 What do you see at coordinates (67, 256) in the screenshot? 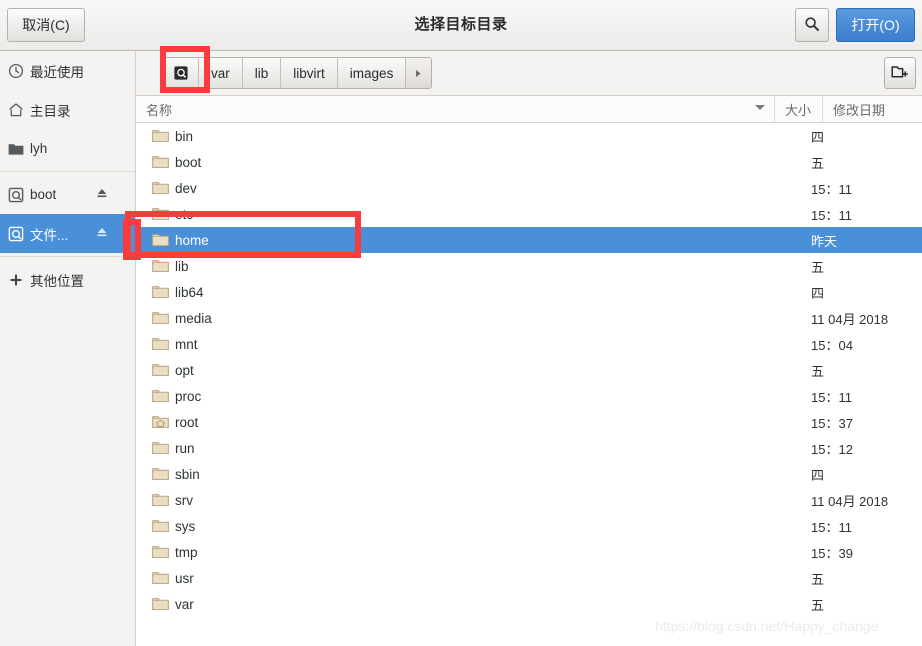
I see `sidebar-divider` at bounding box center [67, 256].